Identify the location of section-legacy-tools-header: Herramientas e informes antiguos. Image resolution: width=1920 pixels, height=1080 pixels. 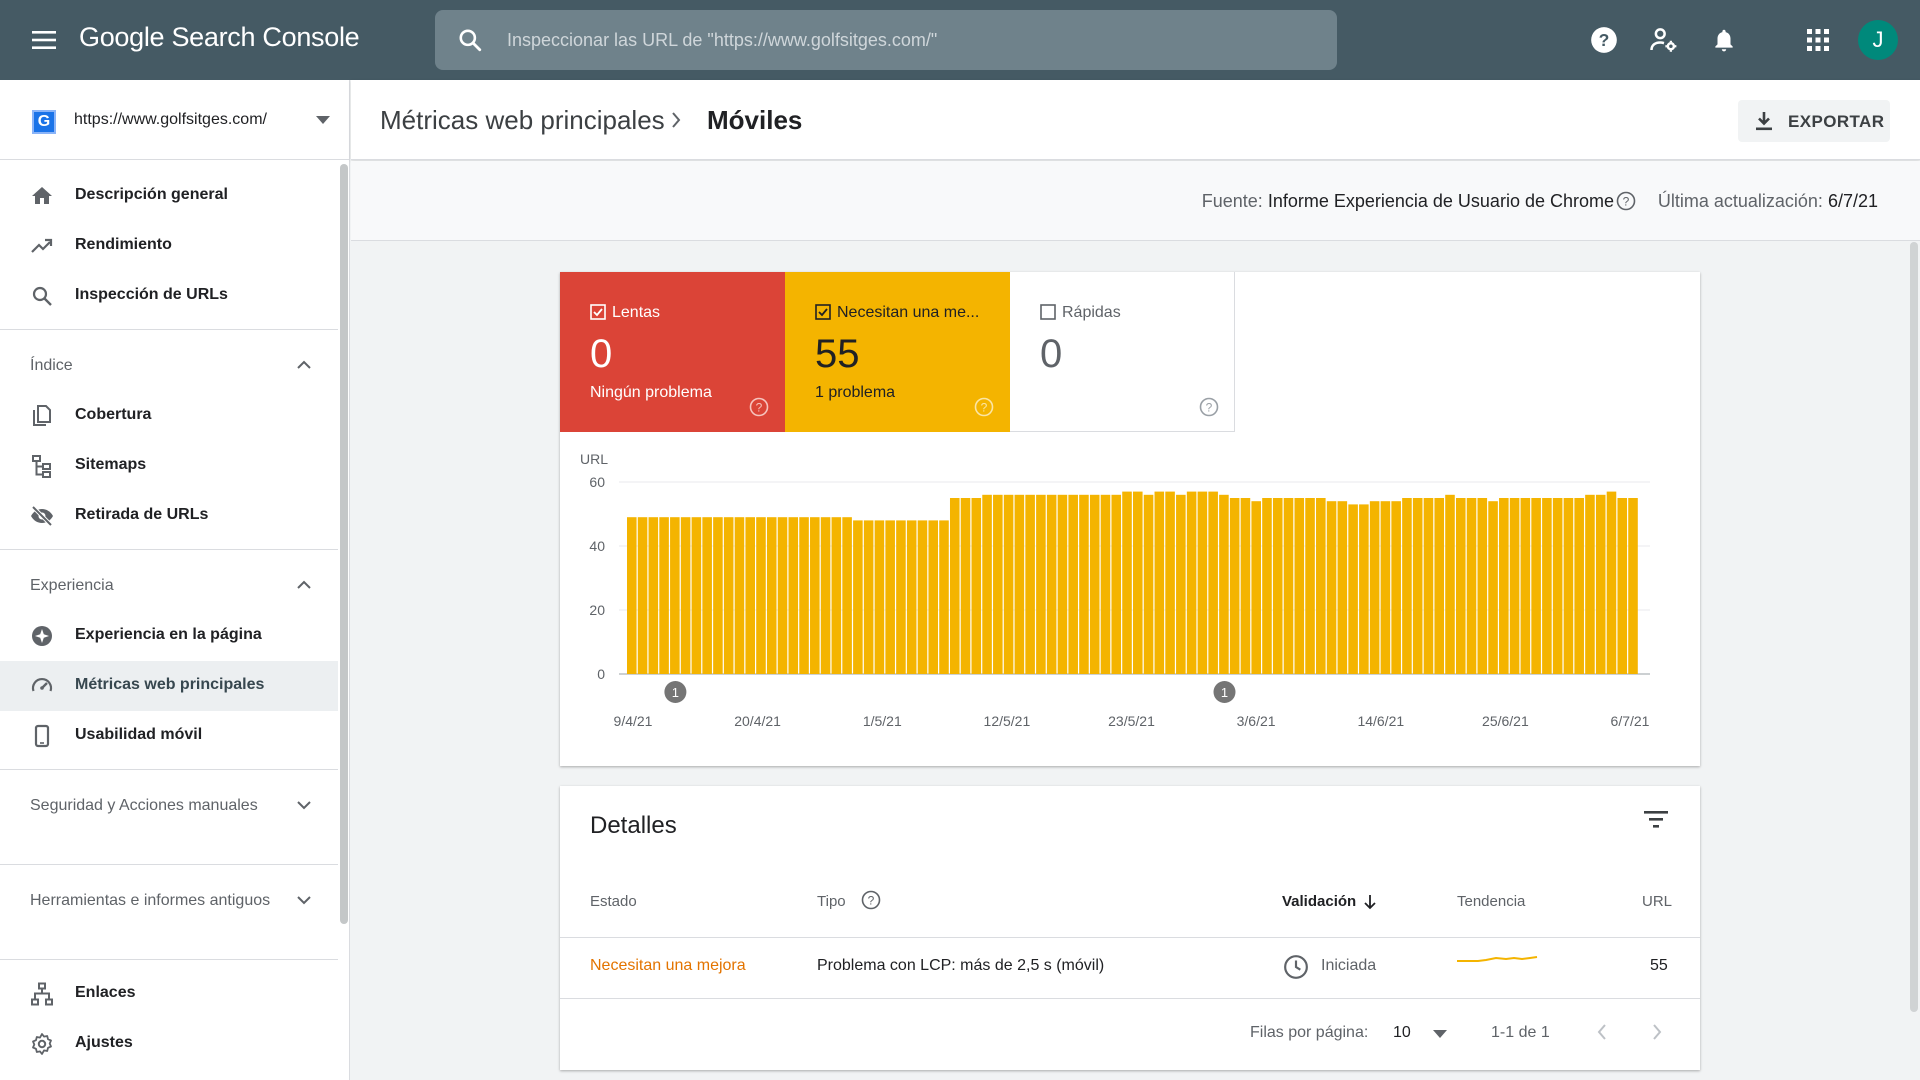
(175, 900).